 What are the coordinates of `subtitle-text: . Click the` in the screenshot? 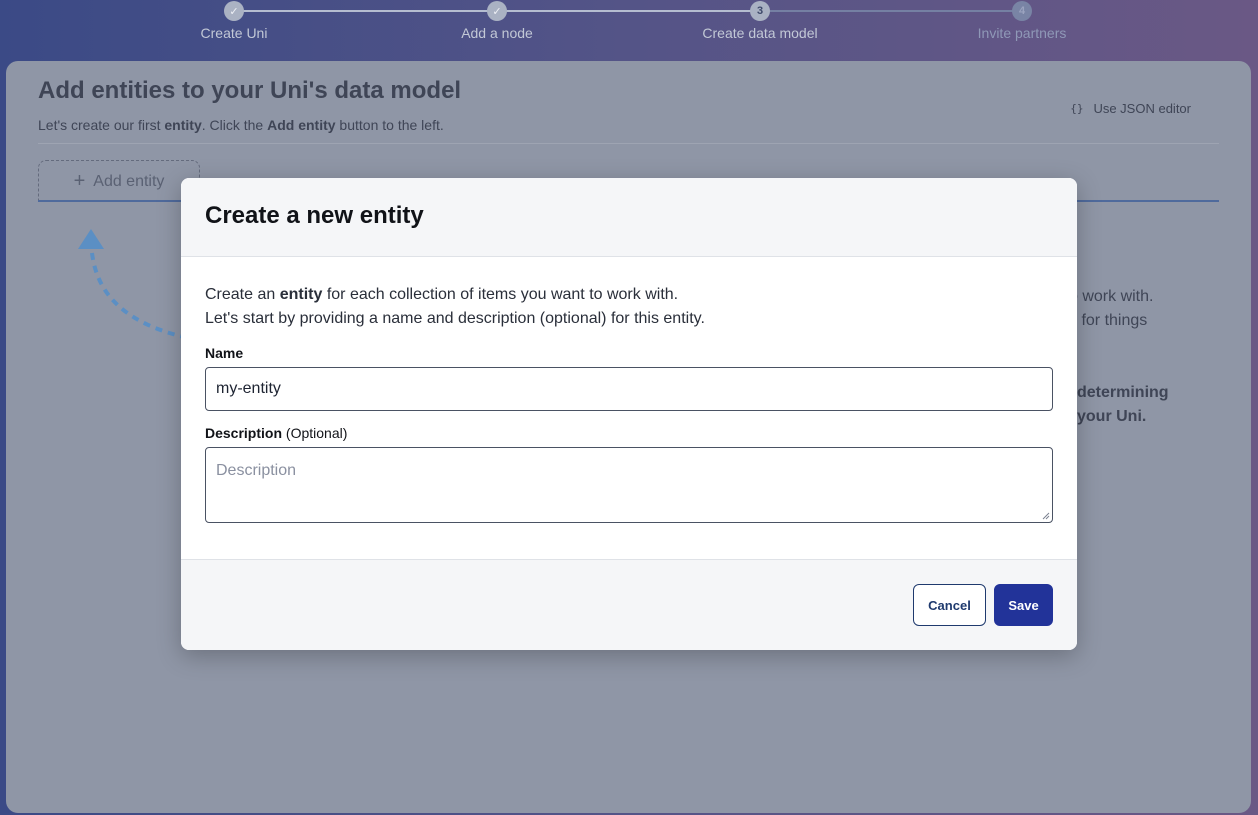 It's located at (234, 125).